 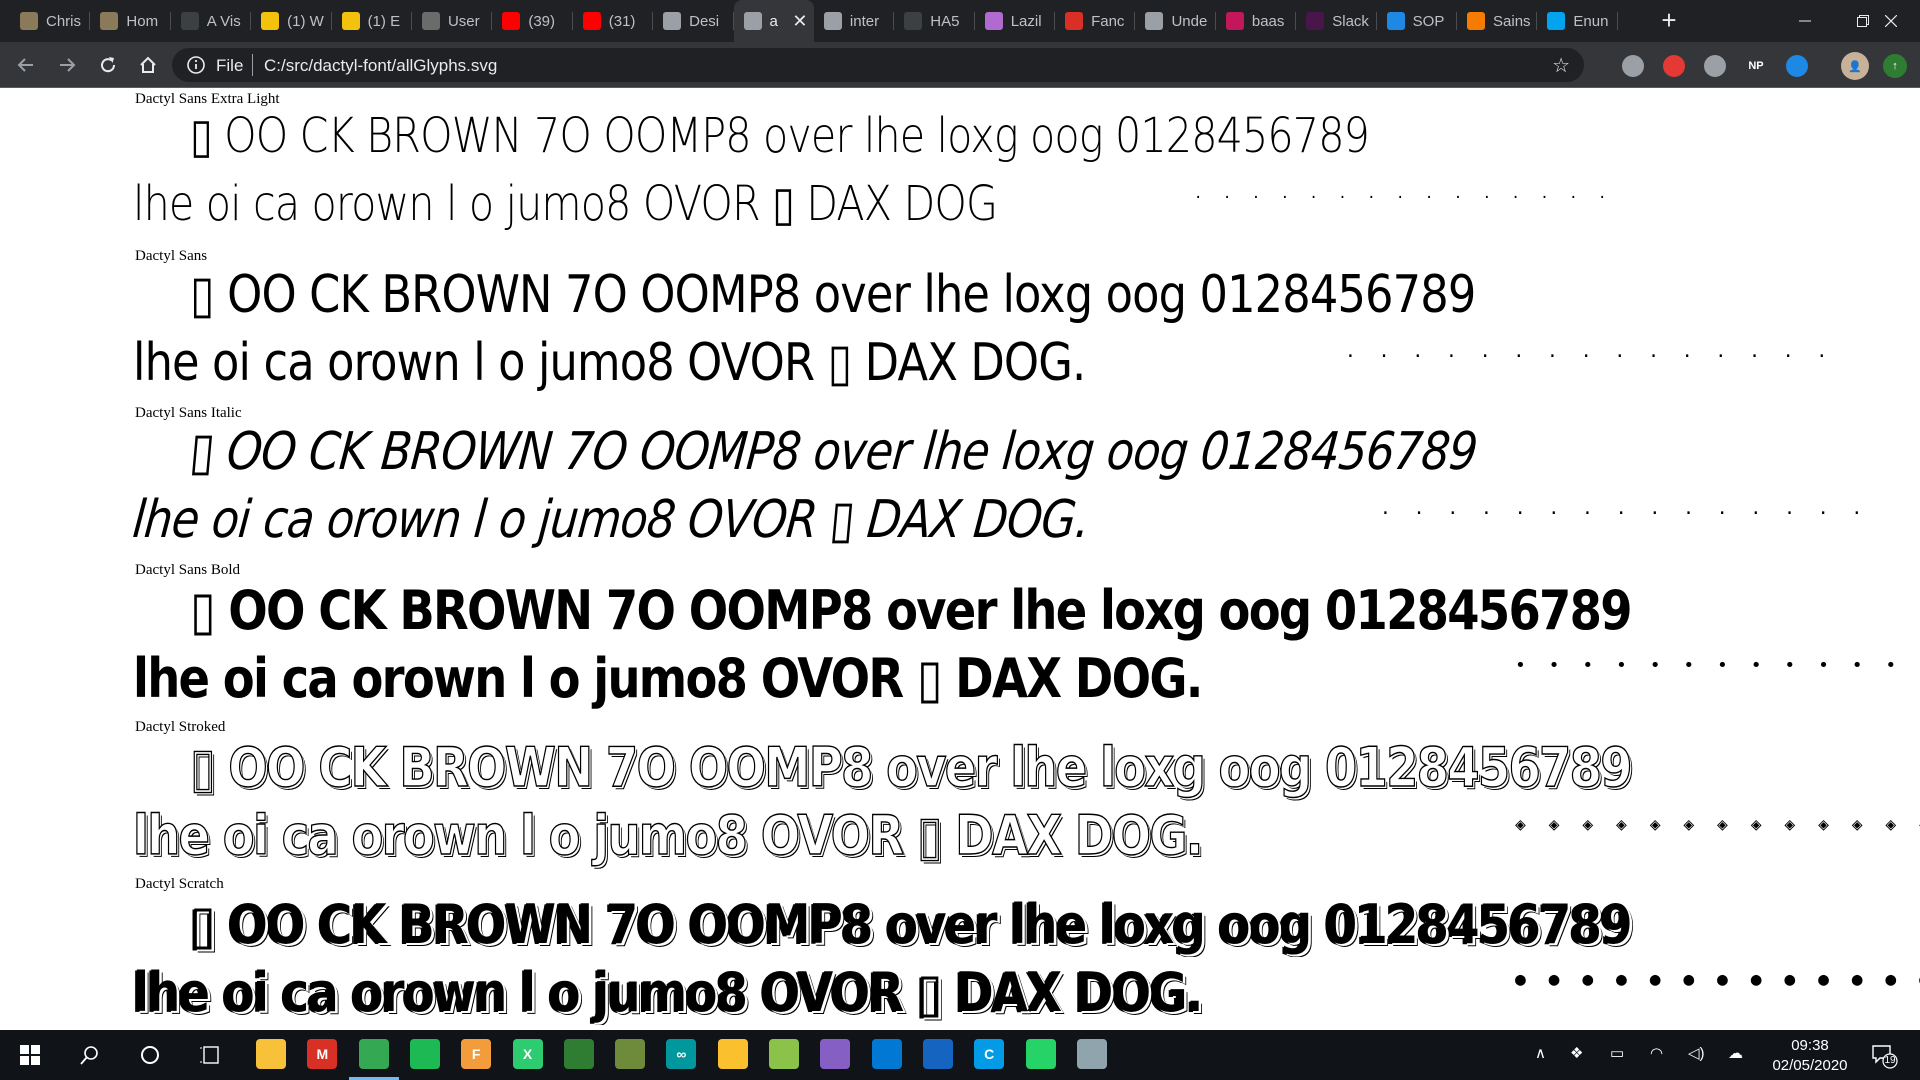 I want to click on browser-tab: (1) W, so click(x=291, y=21).